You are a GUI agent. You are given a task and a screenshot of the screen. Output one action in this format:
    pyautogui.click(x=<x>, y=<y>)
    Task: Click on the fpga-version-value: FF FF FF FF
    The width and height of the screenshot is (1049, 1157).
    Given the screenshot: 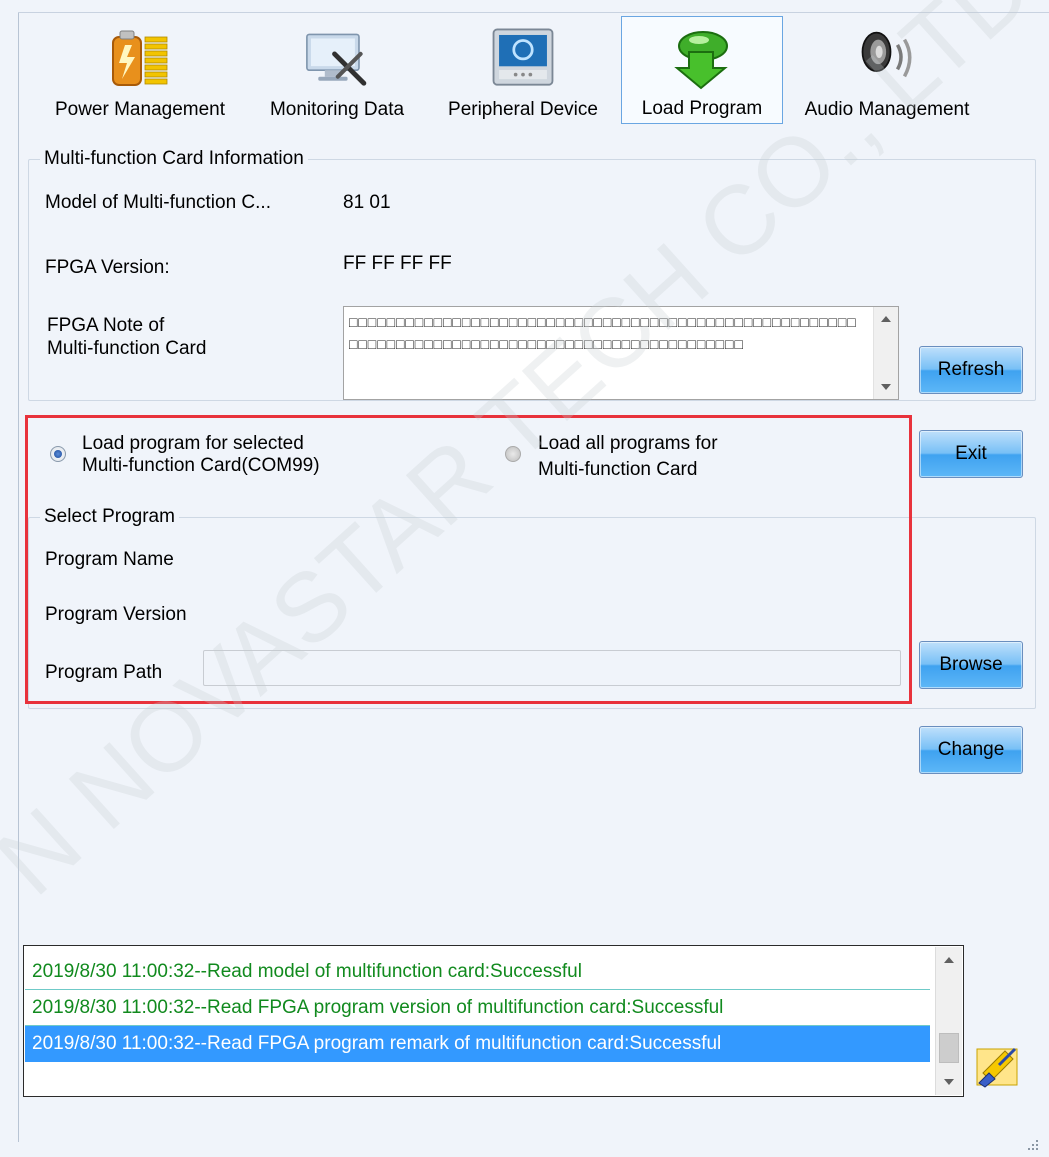 What is the action you would take?
    pyautogui.click(x=397, y=263)
    